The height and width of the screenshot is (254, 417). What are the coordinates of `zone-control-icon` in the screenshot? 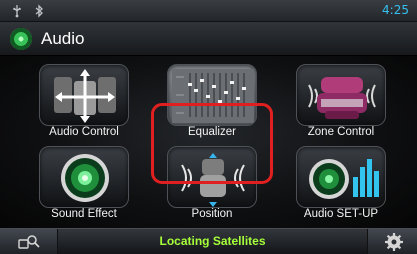 It's located at (341, 95).